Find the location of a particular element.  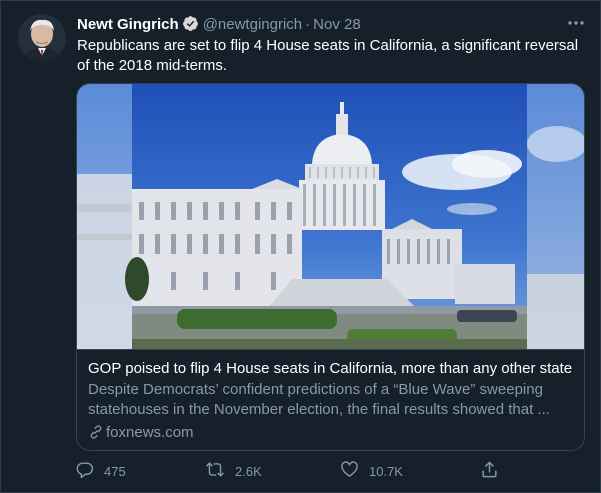

tweet-actions: 475 2.6K 10.7K is located at coordinates (290, 471).